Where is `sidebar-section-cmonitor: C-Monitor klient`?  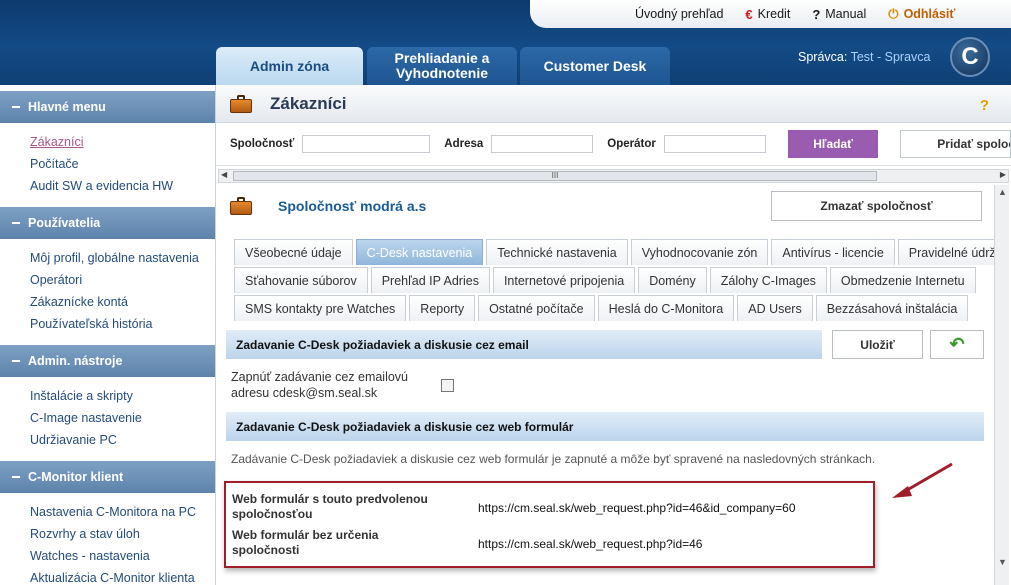
sidebar-section-cmonitor: C-Monitor klient is located at coordinates (107, 477).